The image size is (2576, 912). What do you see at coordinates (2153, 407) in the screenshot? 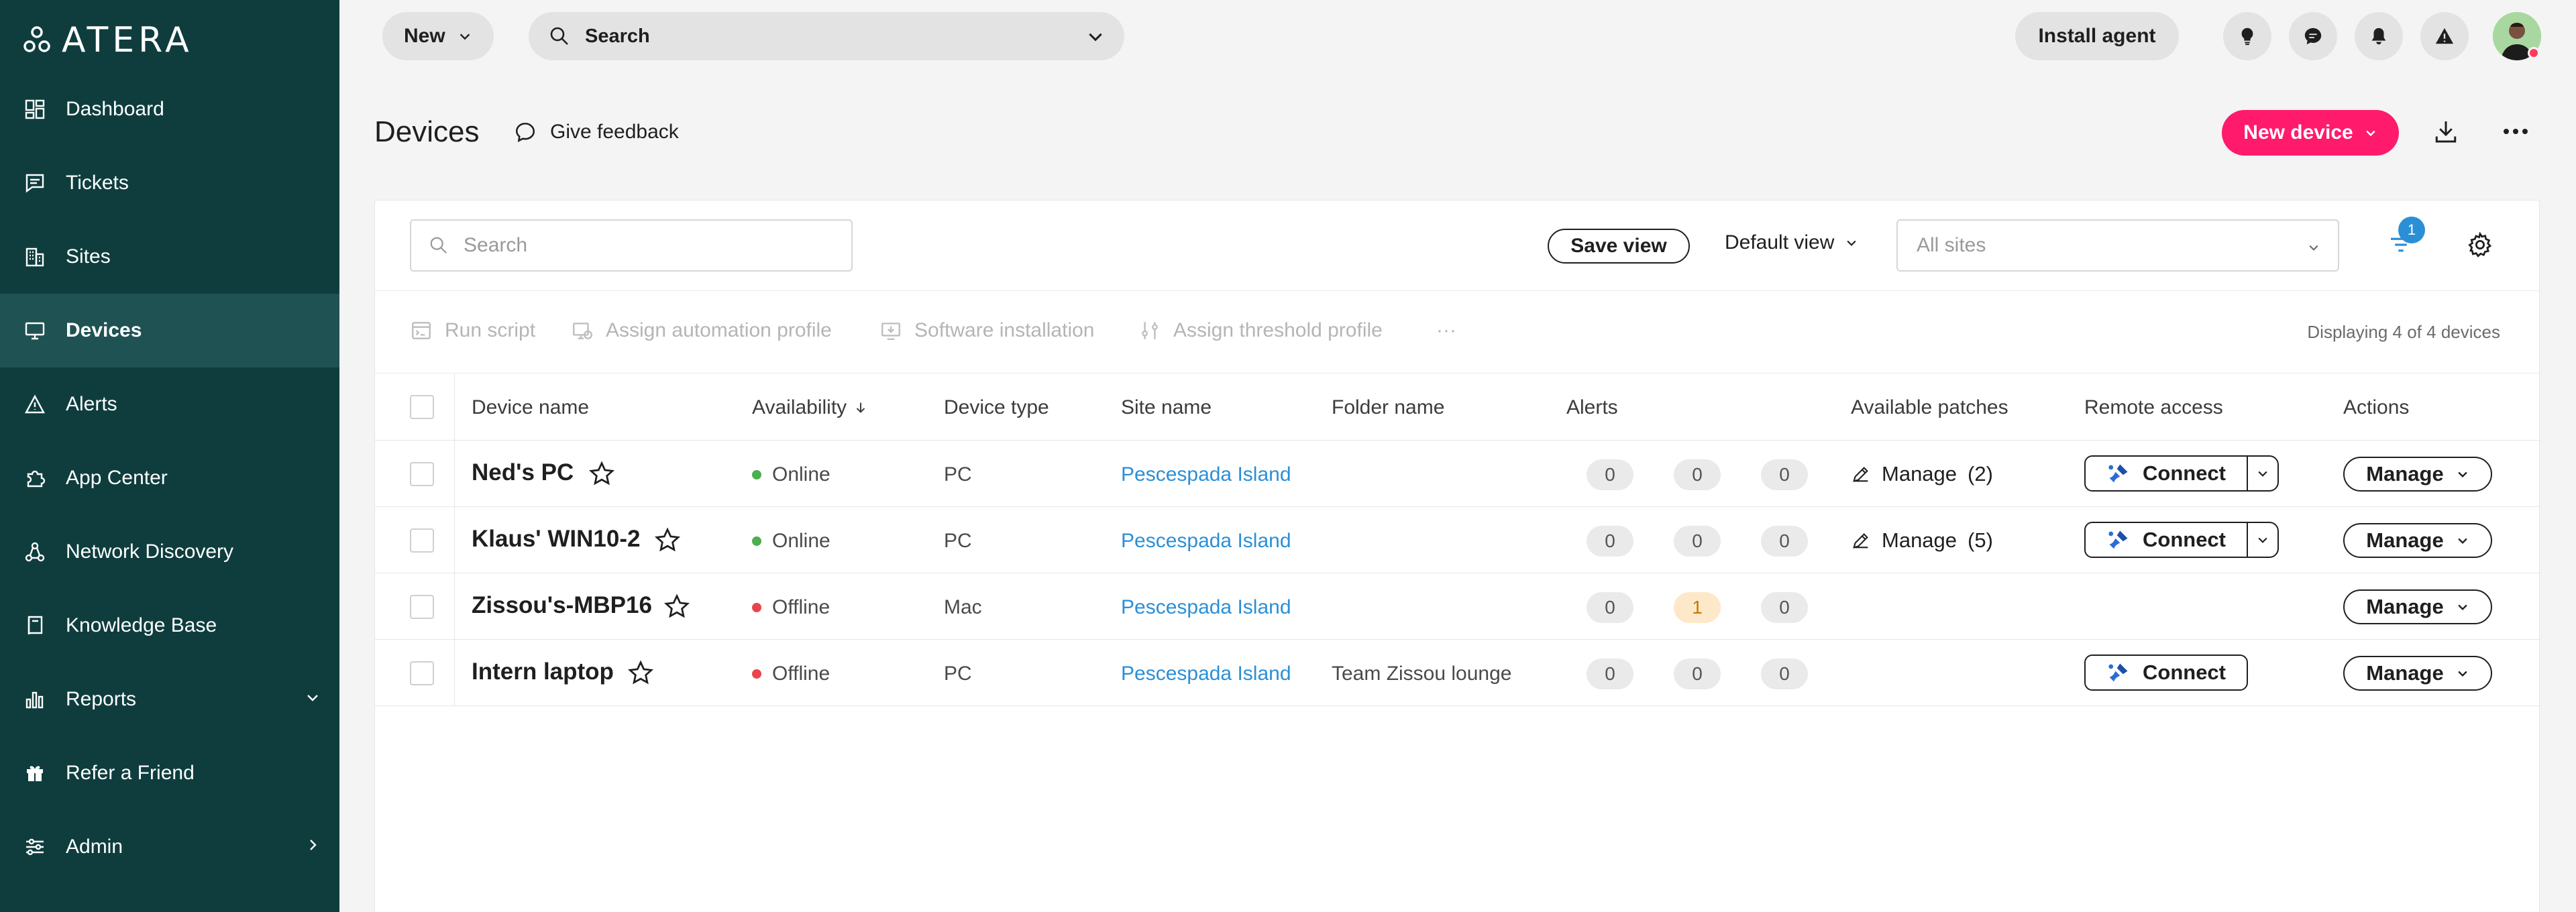
I see `header-remote-access: Remote access` at bounding box center [2153, 407].